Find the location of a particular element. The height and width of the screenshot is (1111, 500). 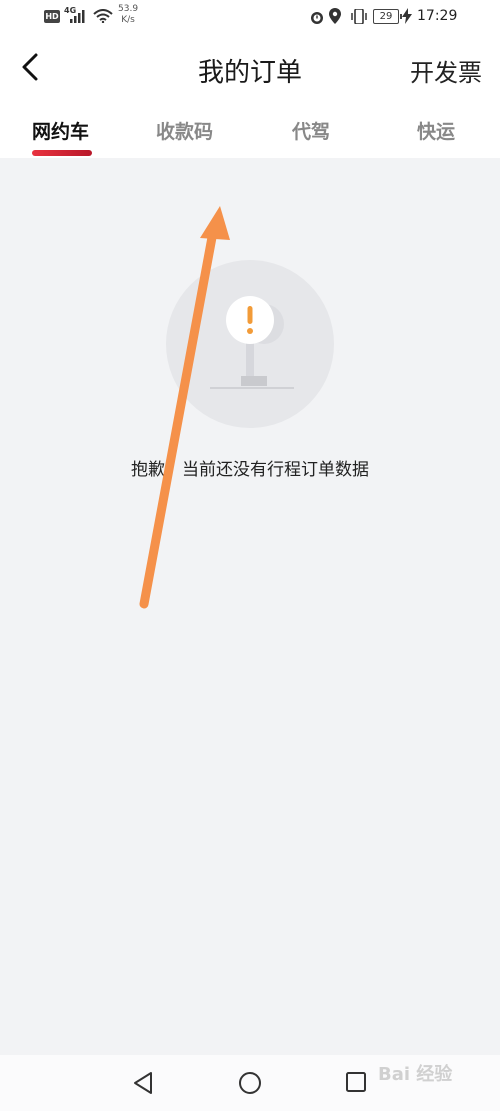

tab-express-freight: 快运 is located at coordinates (436, 130).